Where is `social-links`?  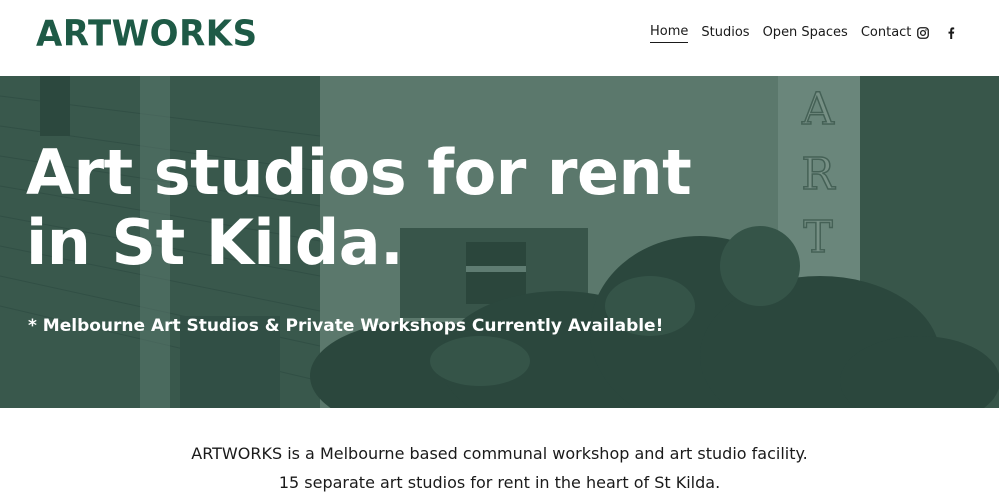
social-links is located at coordinates (937, 33).